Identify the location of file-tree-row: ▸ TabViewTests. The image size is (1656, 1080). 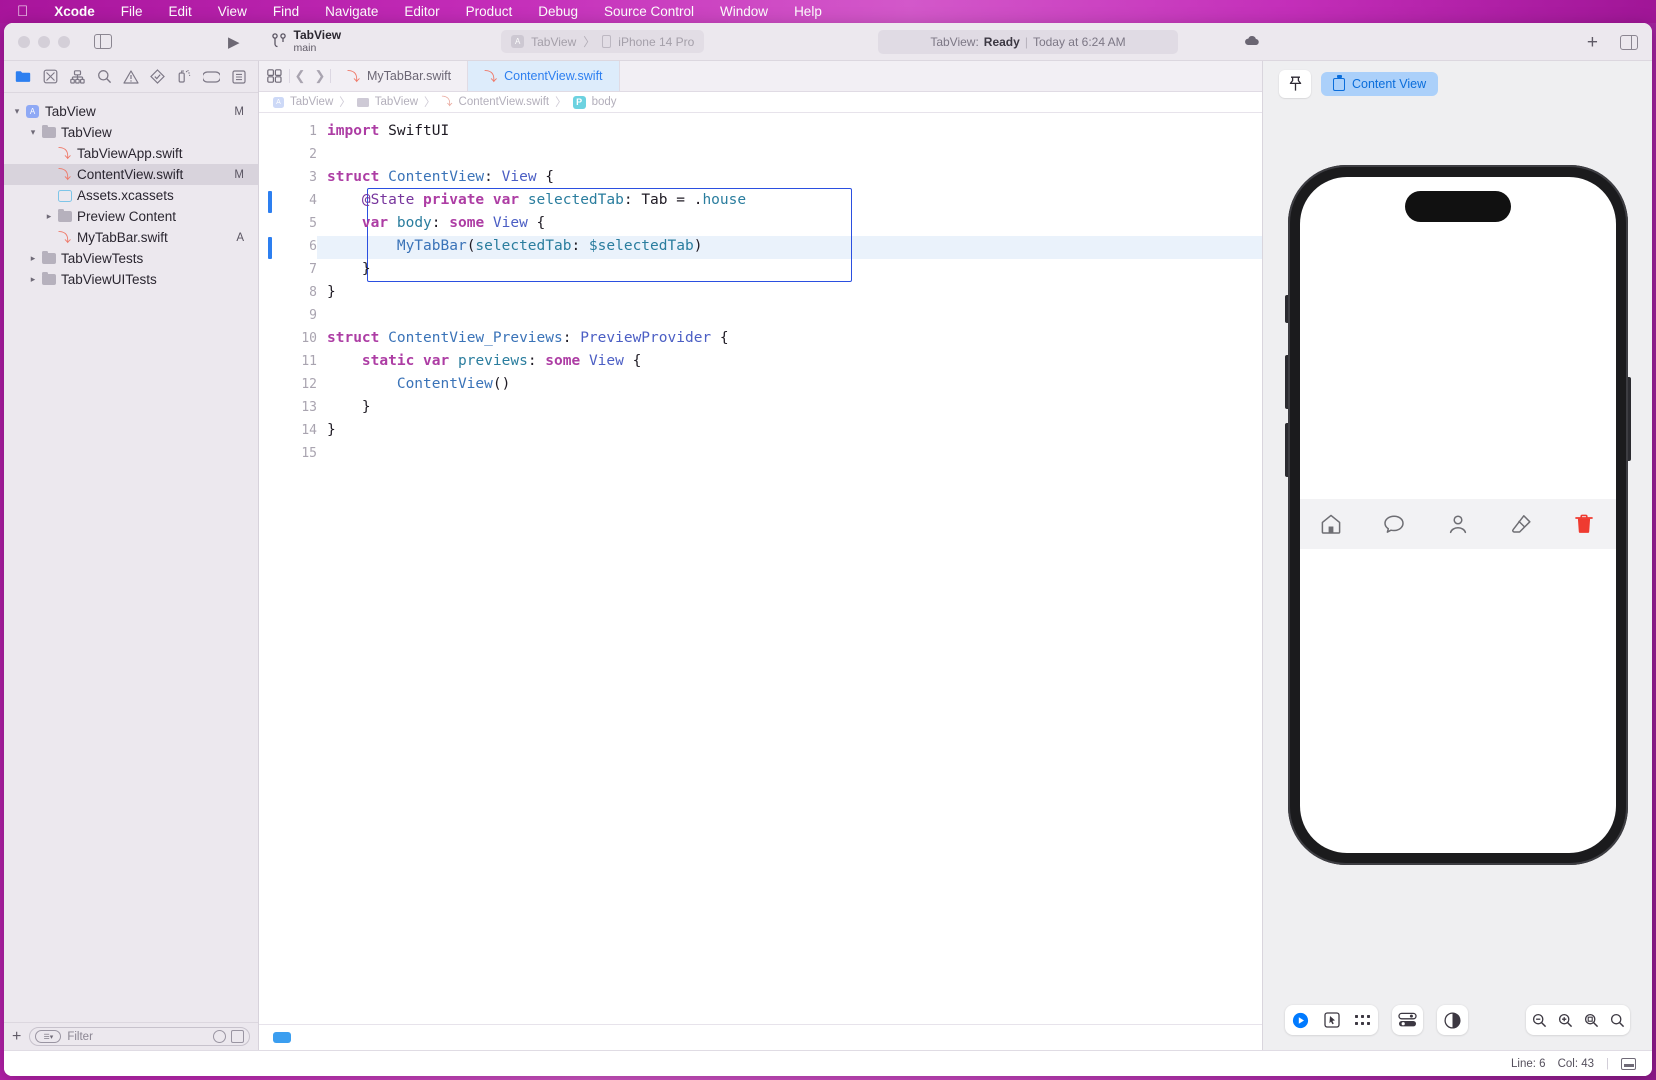
(131, 258).